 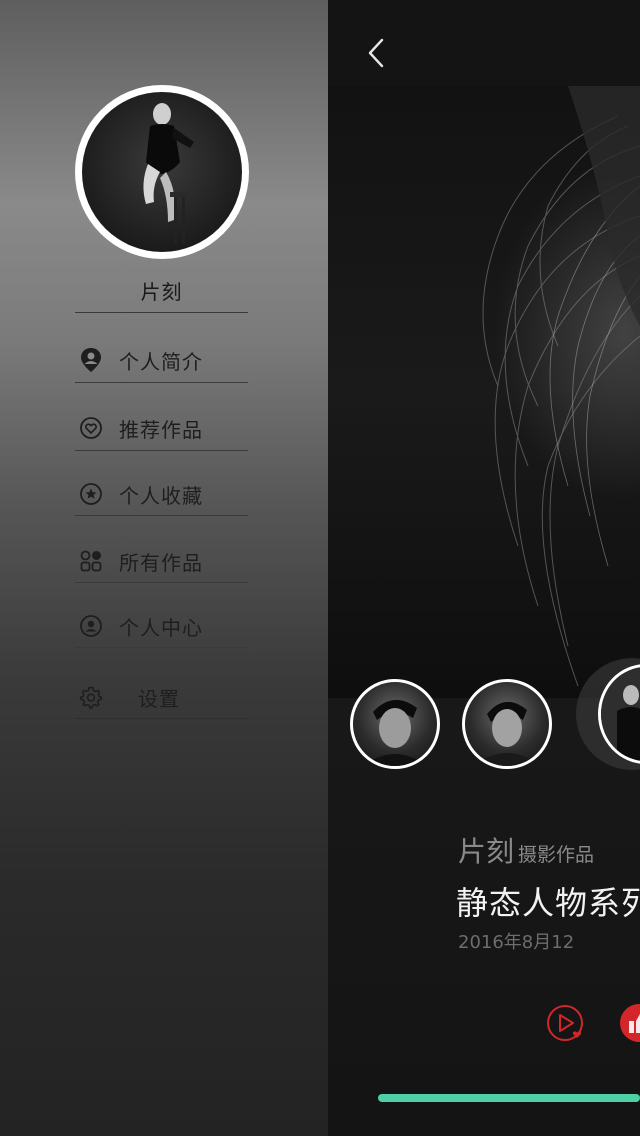 I want to click on menu-item-label: 个人中心, so click(x=161, y=627).